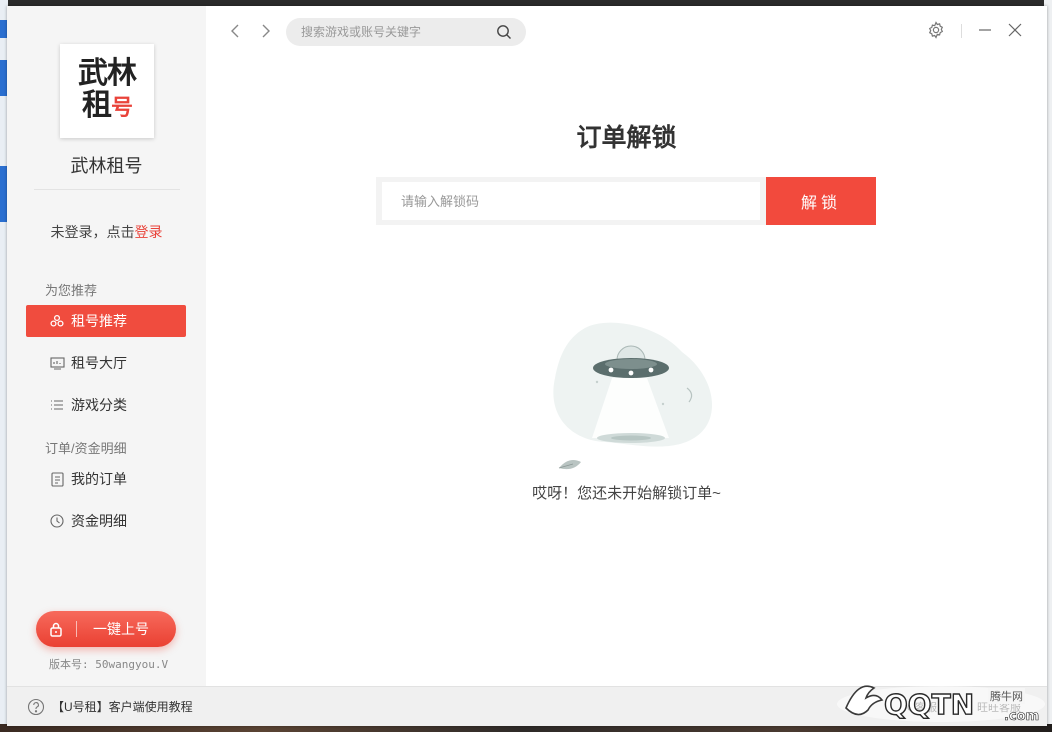  Describe the element at coordinates (504, 32) in the screenshot. I see `search-icon` at that location.